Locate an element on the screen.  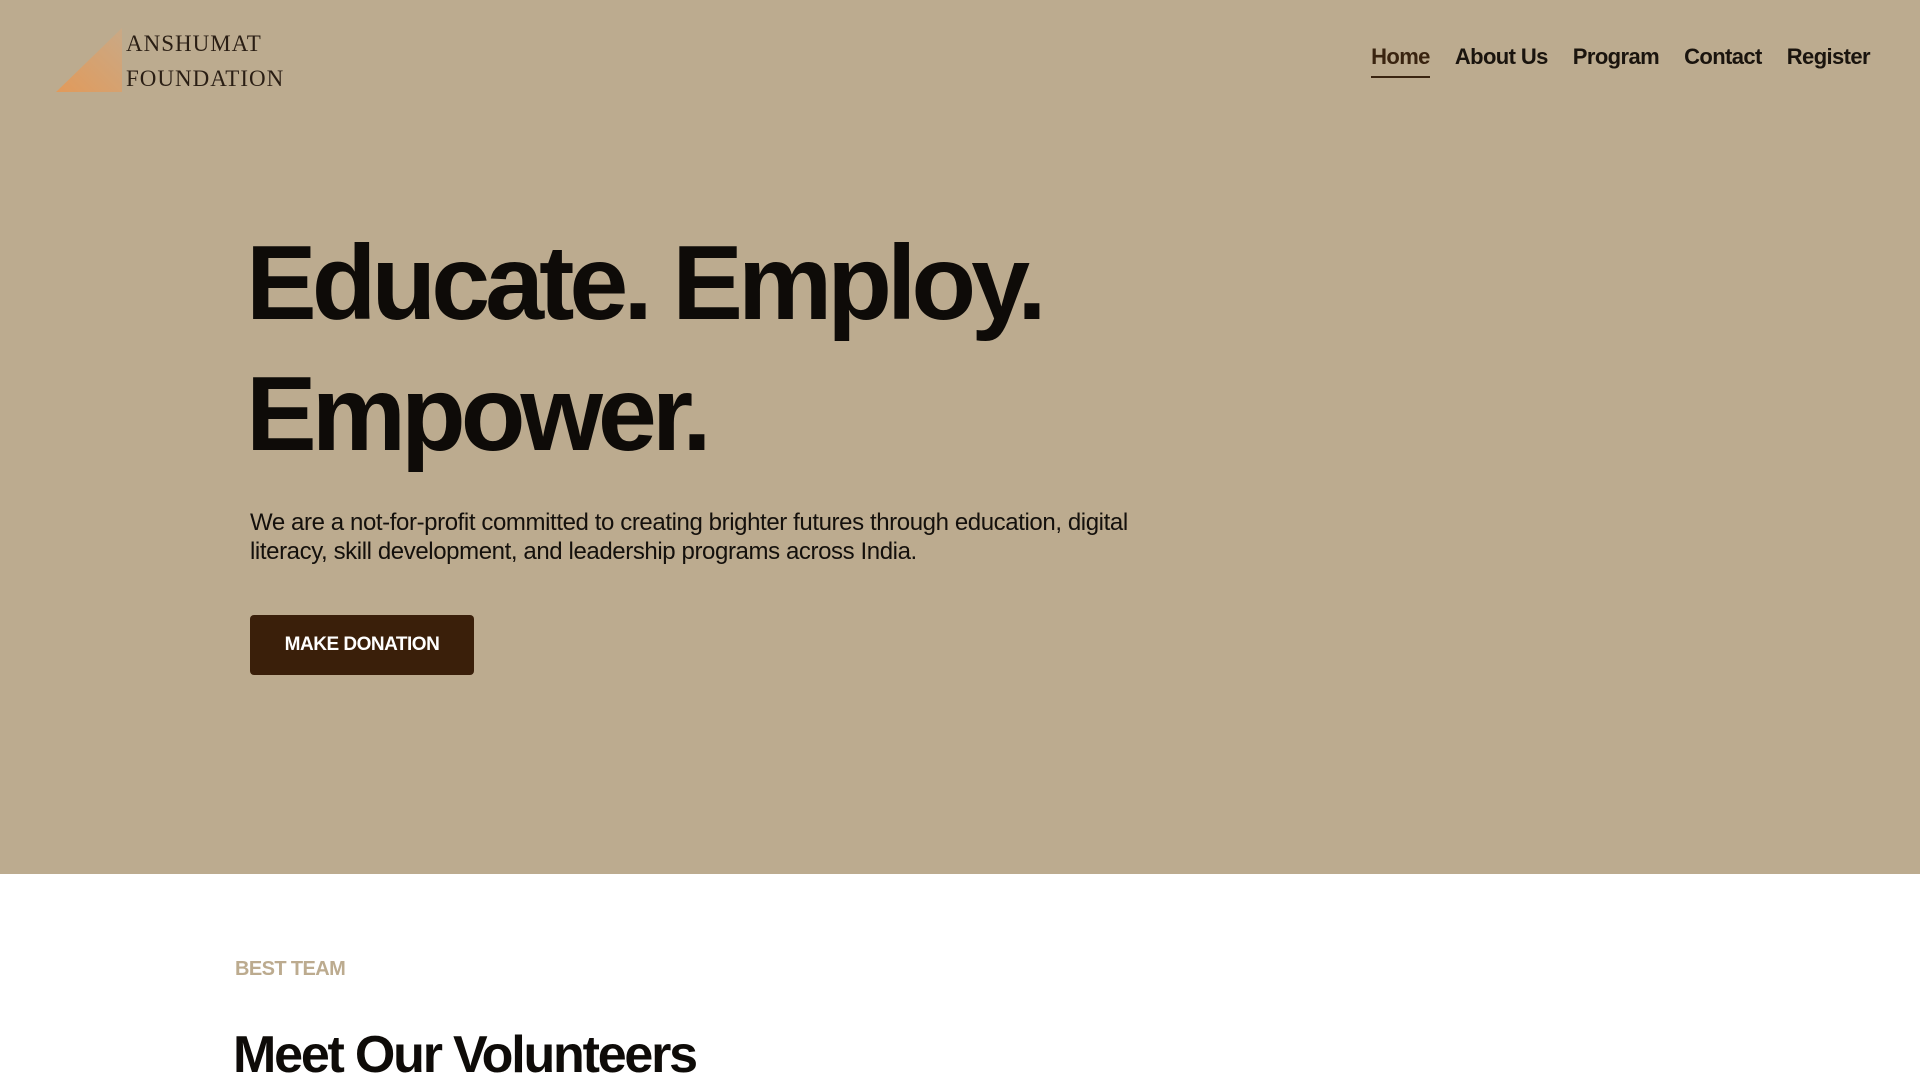
site-logo: ANSHUMAT FOUNDATION is located at coordinates (176, 61).